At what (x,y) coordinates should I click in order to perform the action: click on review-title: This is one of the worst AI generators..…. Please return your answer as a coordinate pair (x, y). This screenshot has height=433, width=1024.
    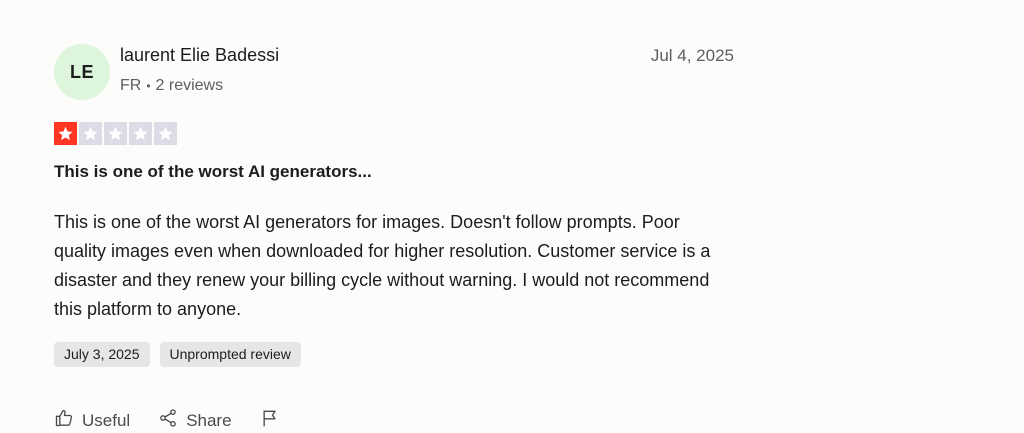
    Looking at the image, I should click on (213, 172).